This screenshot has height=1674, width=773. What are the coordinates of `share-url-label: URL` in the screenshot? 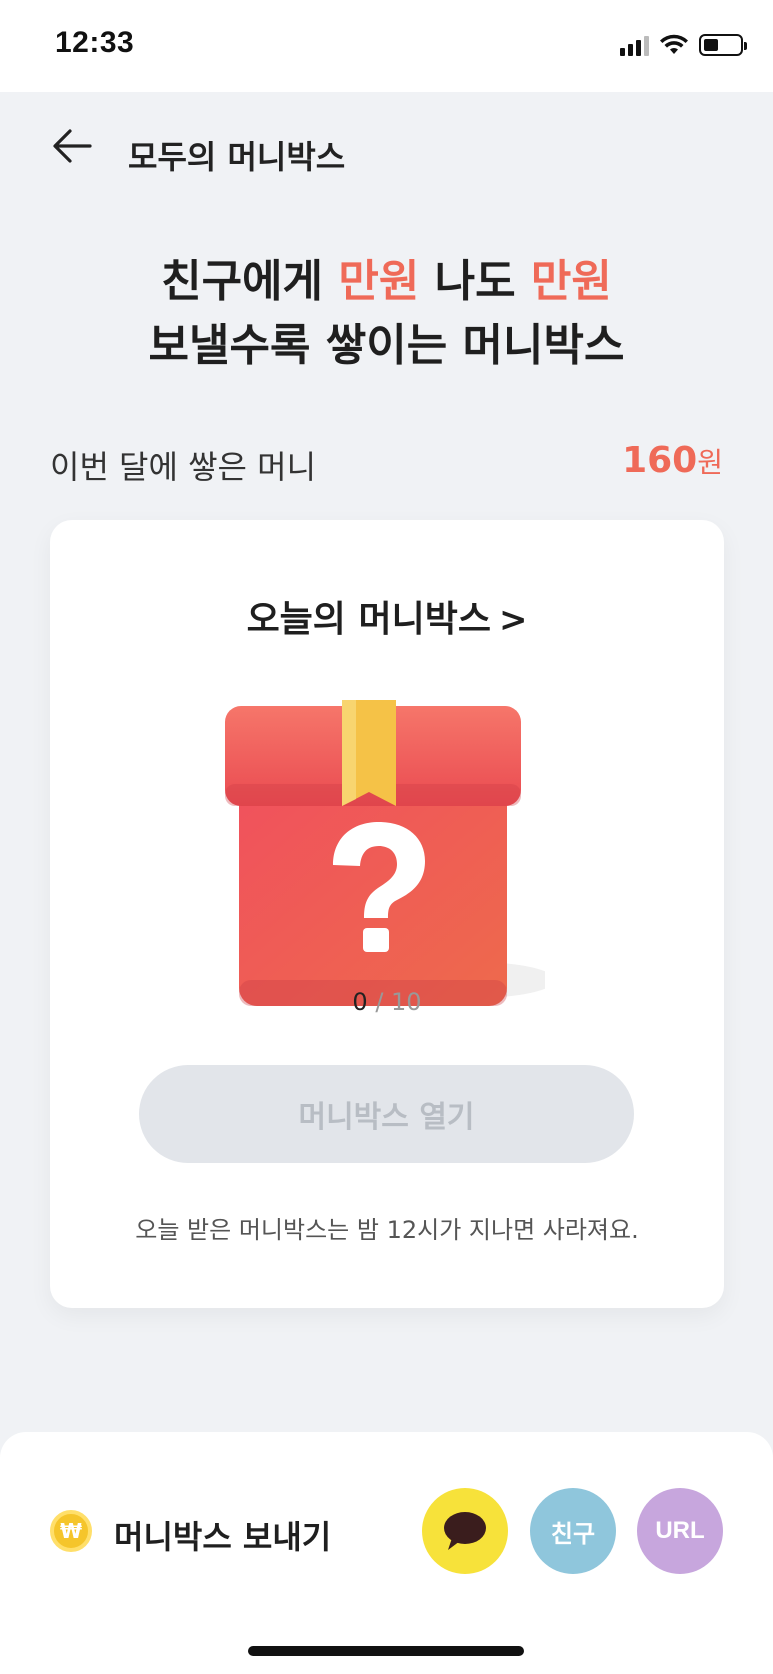 It's located at (680, 1530).